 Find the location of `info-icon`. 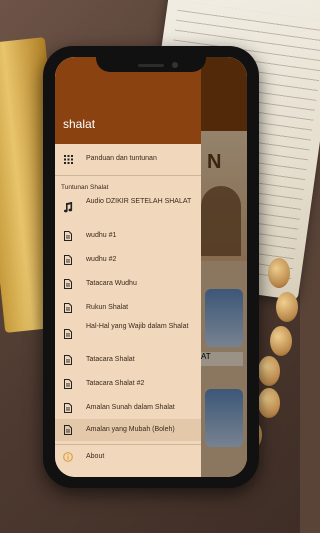

info-icon is located at coordinates (68, 457).